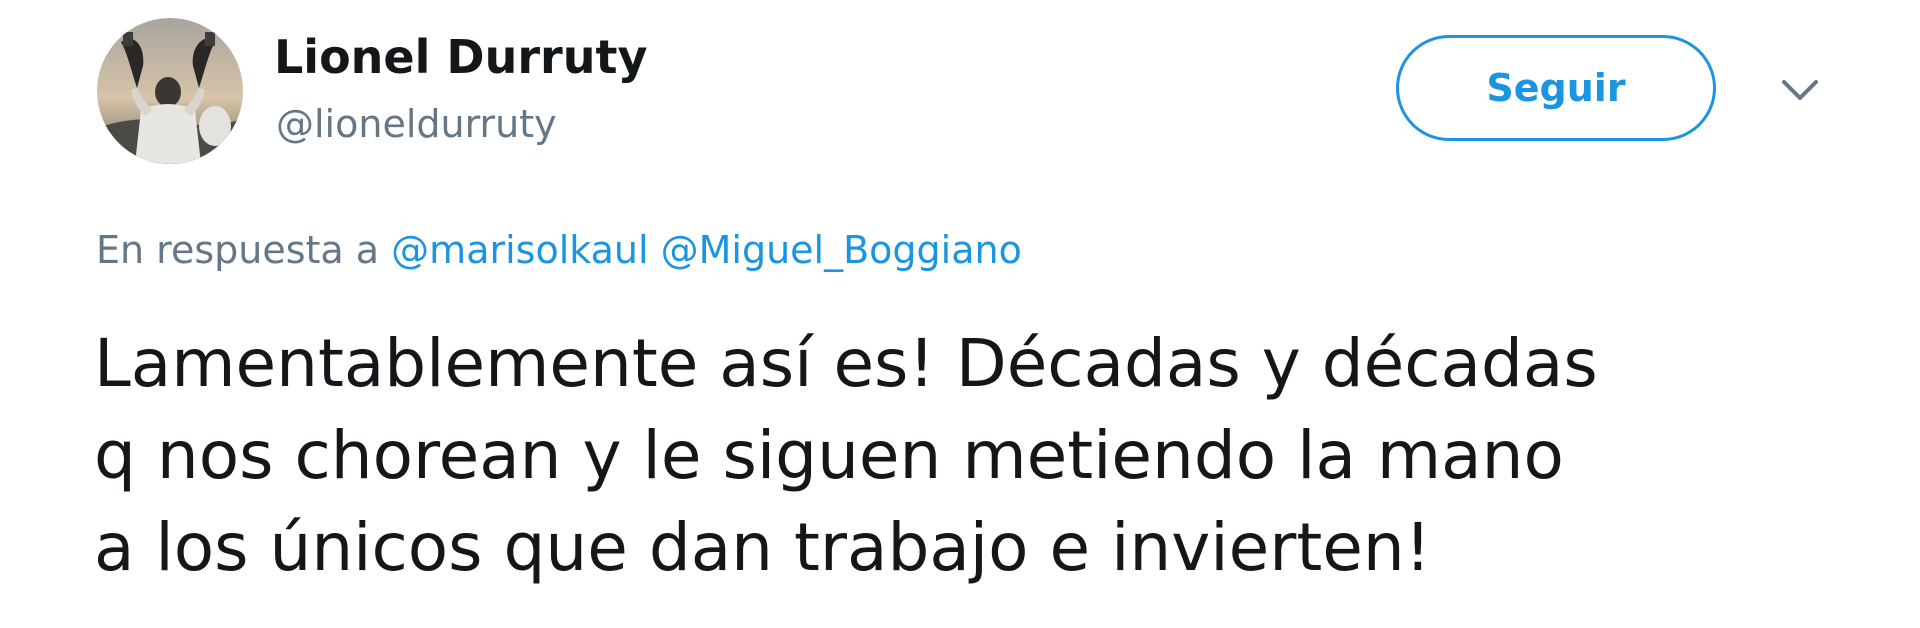  I want to click on chevron-down-icon, so click(1800, 90).